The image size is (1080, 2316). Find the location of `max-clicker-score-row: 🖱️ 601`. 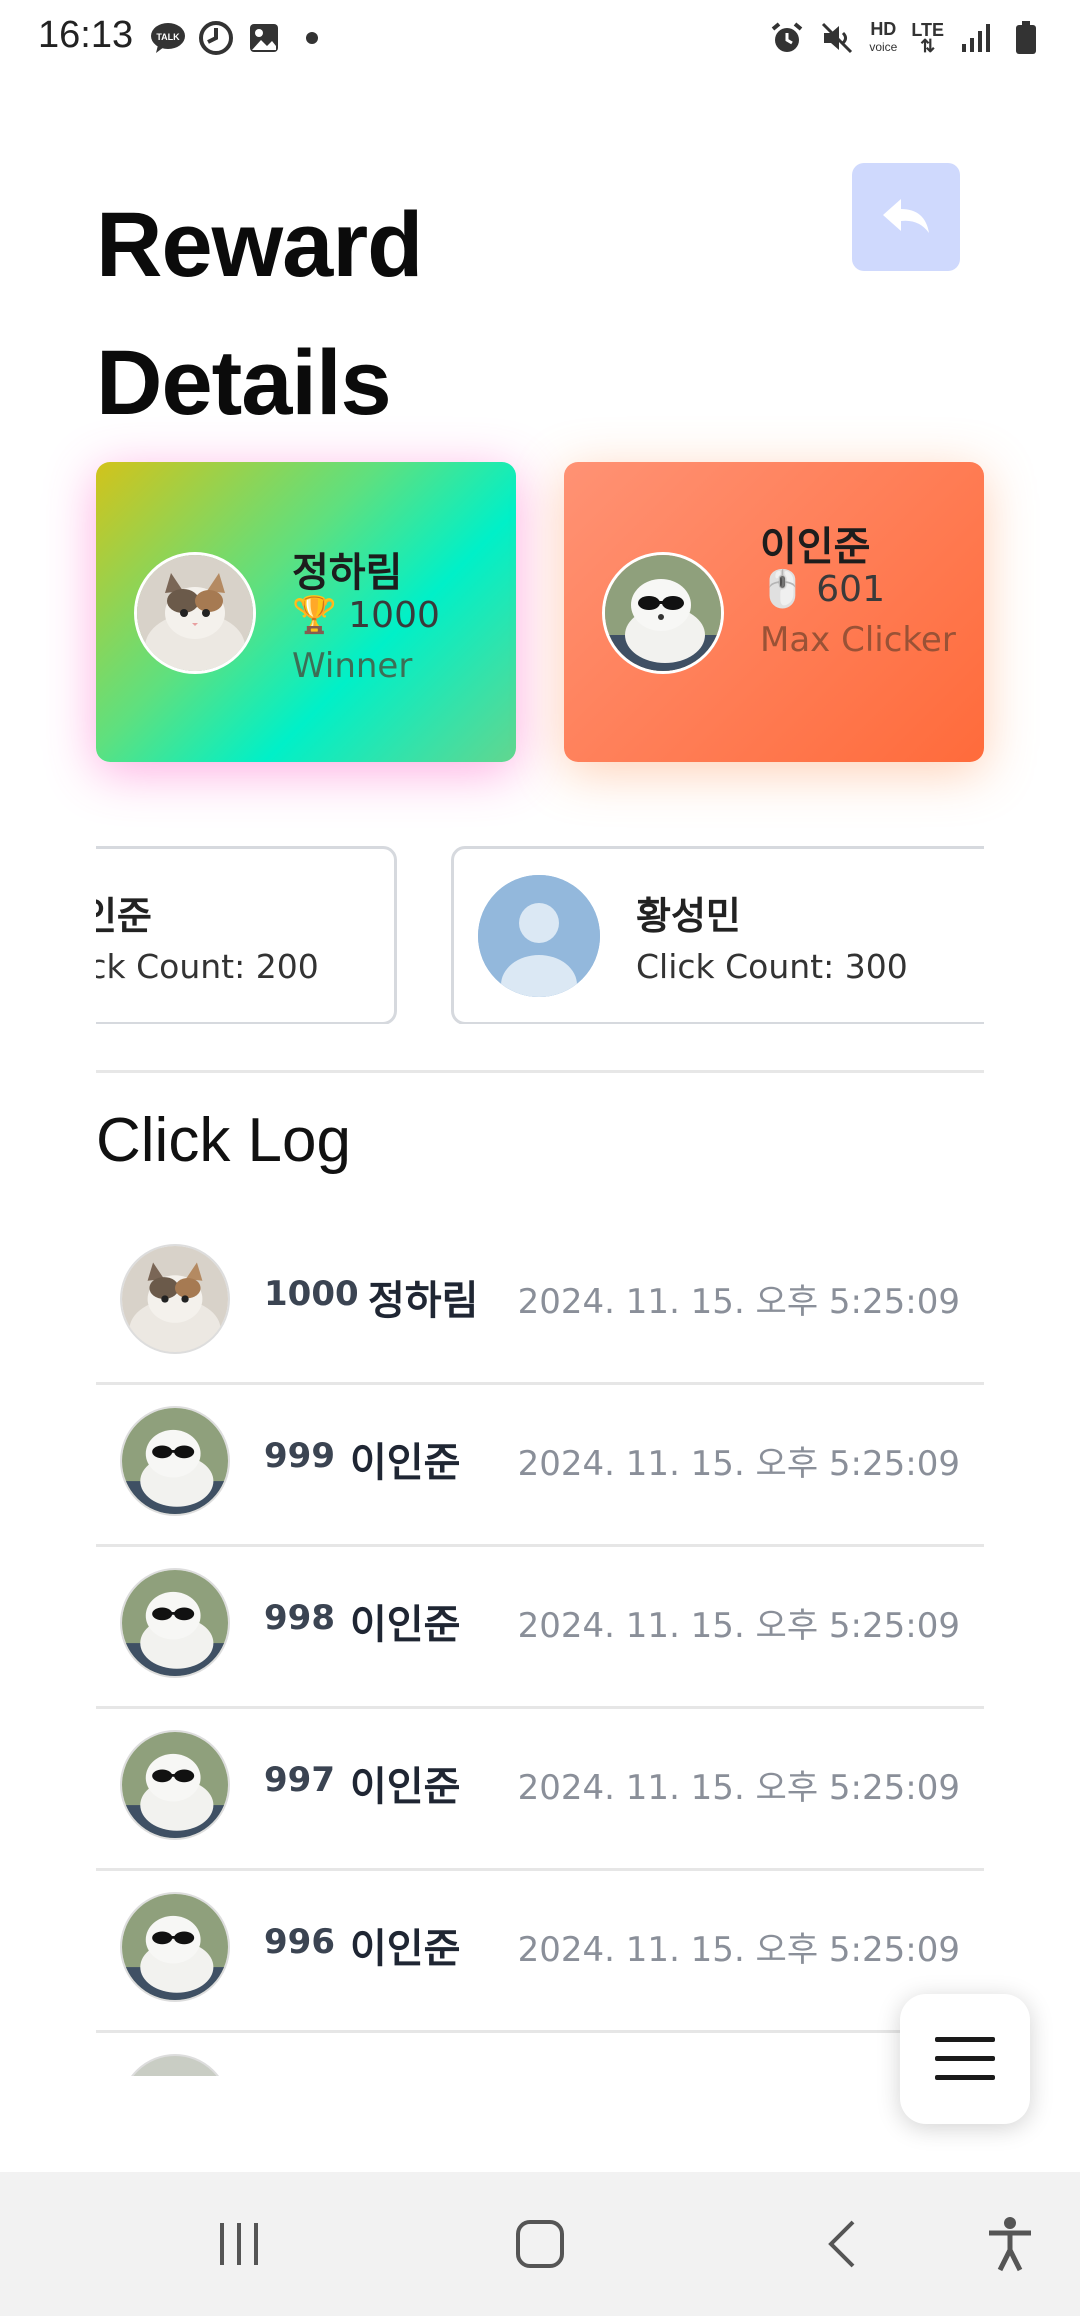

max-clicker-score-row: 🖱️ 601 is located at coordinates (822, 589).